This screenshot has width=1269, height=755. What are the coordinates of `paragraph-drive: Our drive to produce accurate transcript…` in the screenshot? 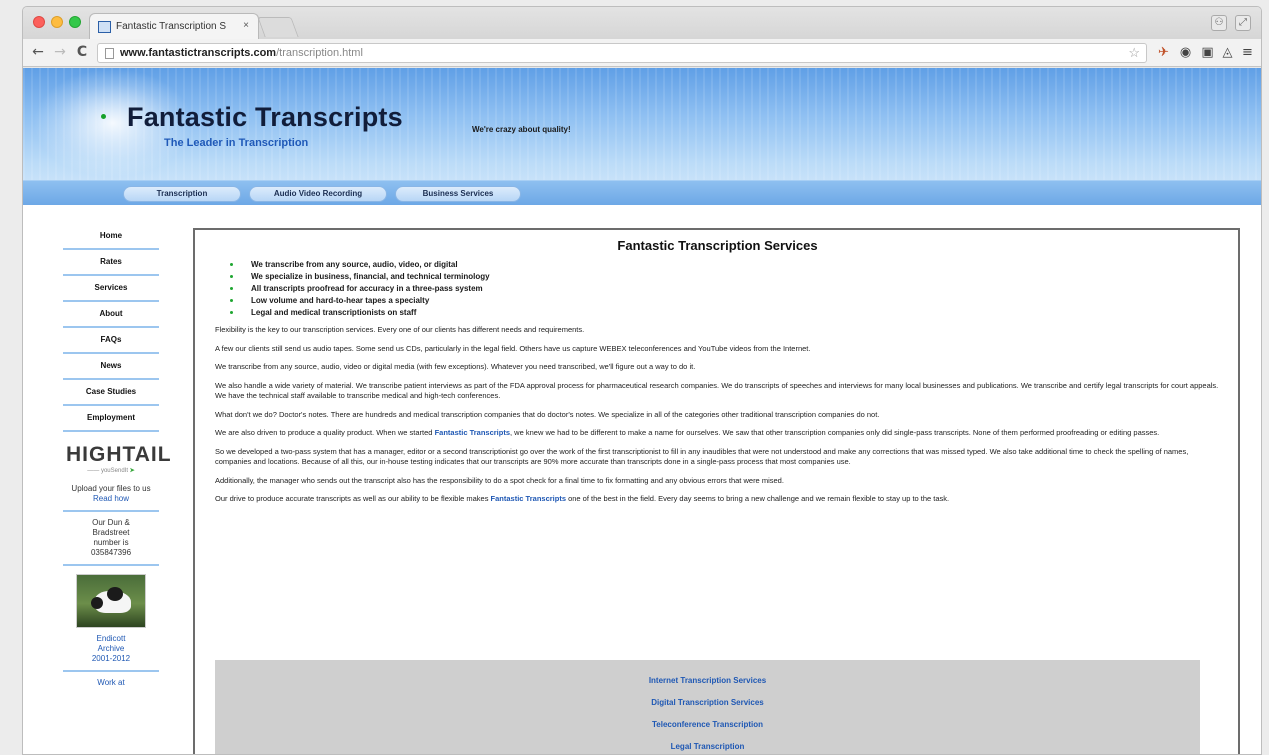 It's located at (717, 499).